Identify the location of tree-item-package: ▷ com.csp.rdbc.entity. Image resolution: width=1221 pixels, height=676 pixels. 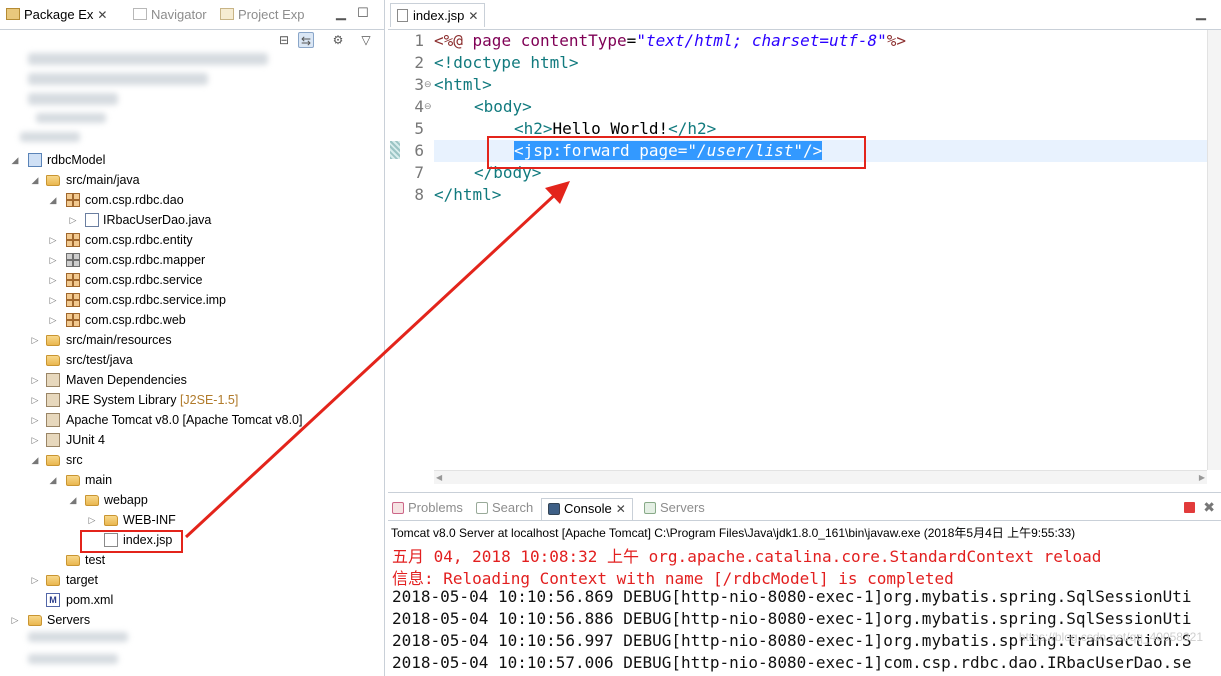
(190, 240).